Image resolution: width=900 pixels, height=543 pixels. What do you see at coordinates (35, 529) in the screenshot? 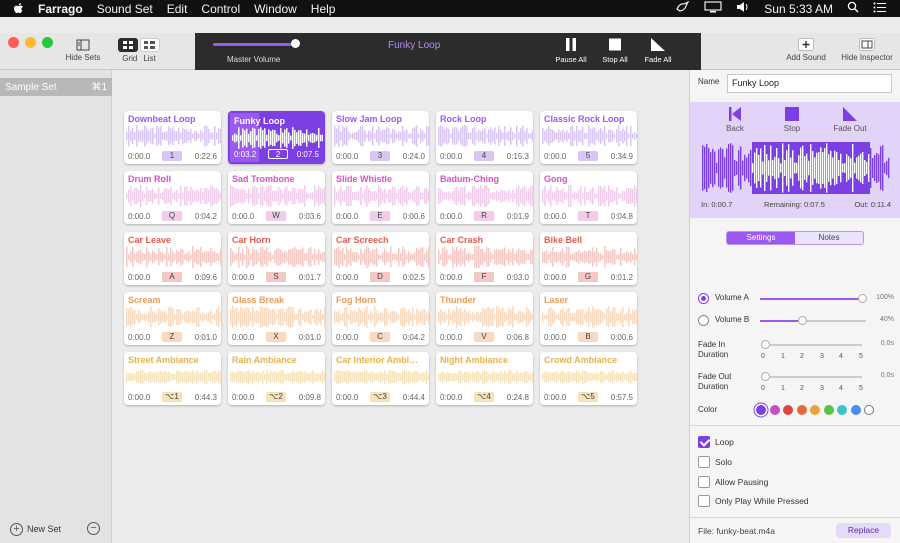
I see `new-set-button: + New Set` at bounding box center [35, 529].